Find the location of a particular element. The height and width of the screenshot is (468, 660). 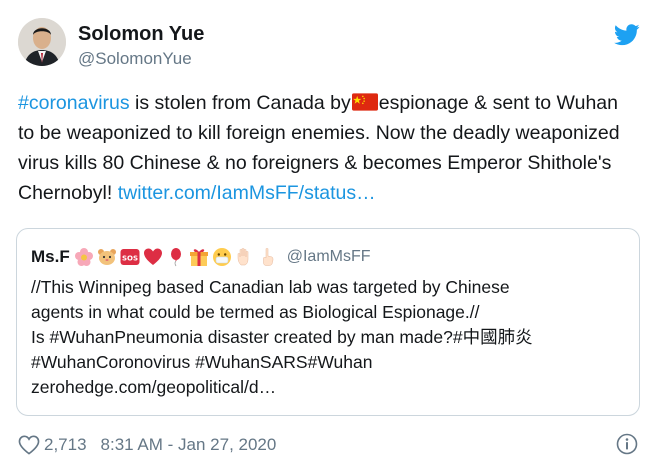

hamster-icon is located at coordinates (106, 257).